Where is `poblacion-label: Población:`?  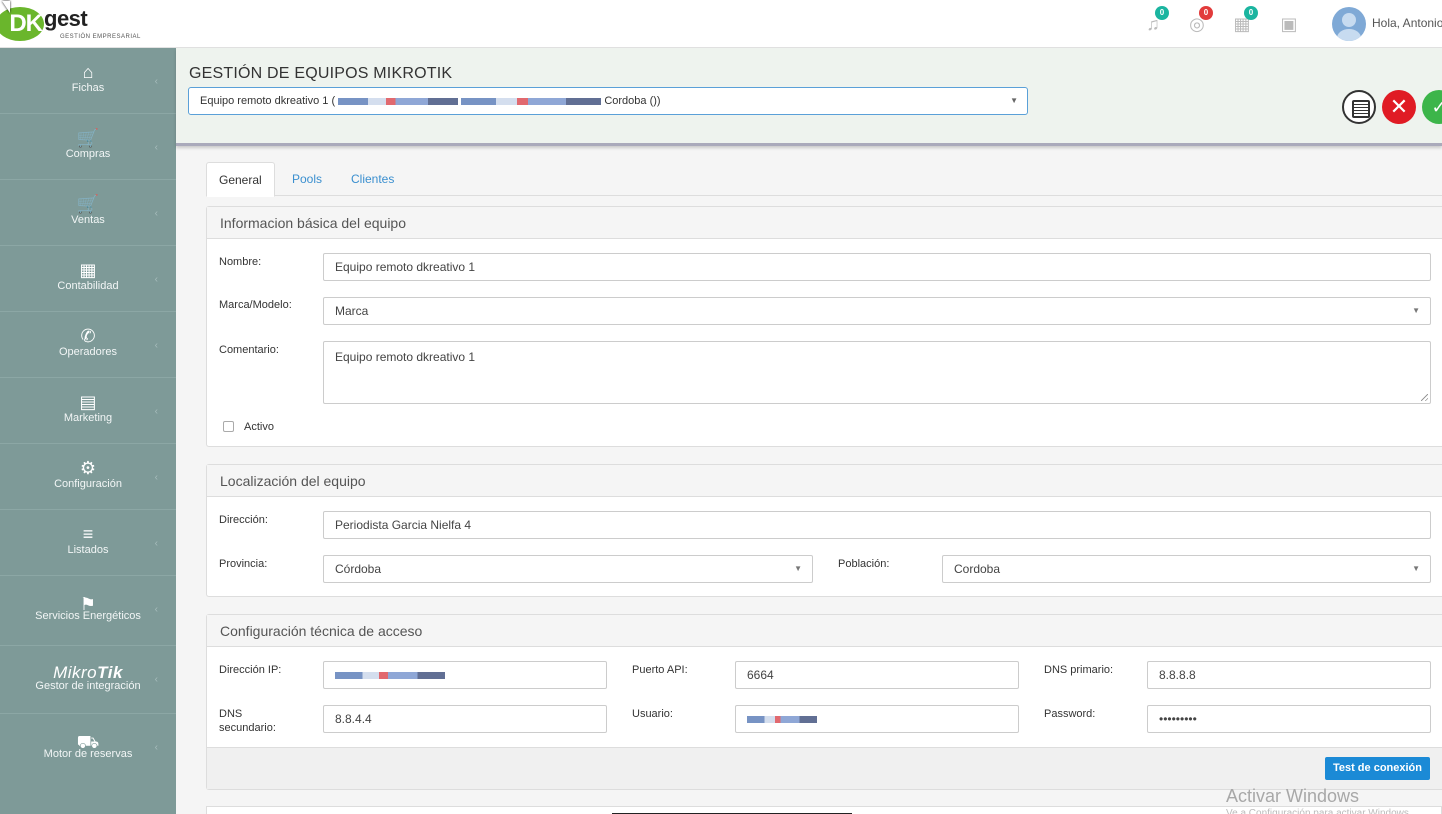
poblacion-label: Población: is located at coordinates (864, 564).